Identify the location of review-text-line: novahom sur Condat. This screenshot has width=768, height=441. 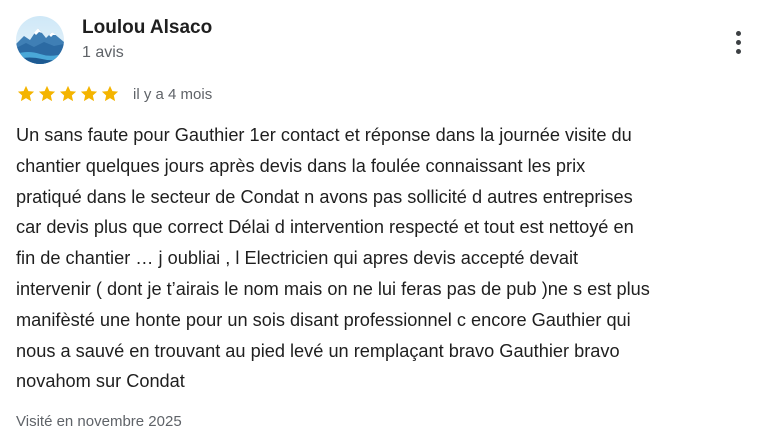
(100, 381).